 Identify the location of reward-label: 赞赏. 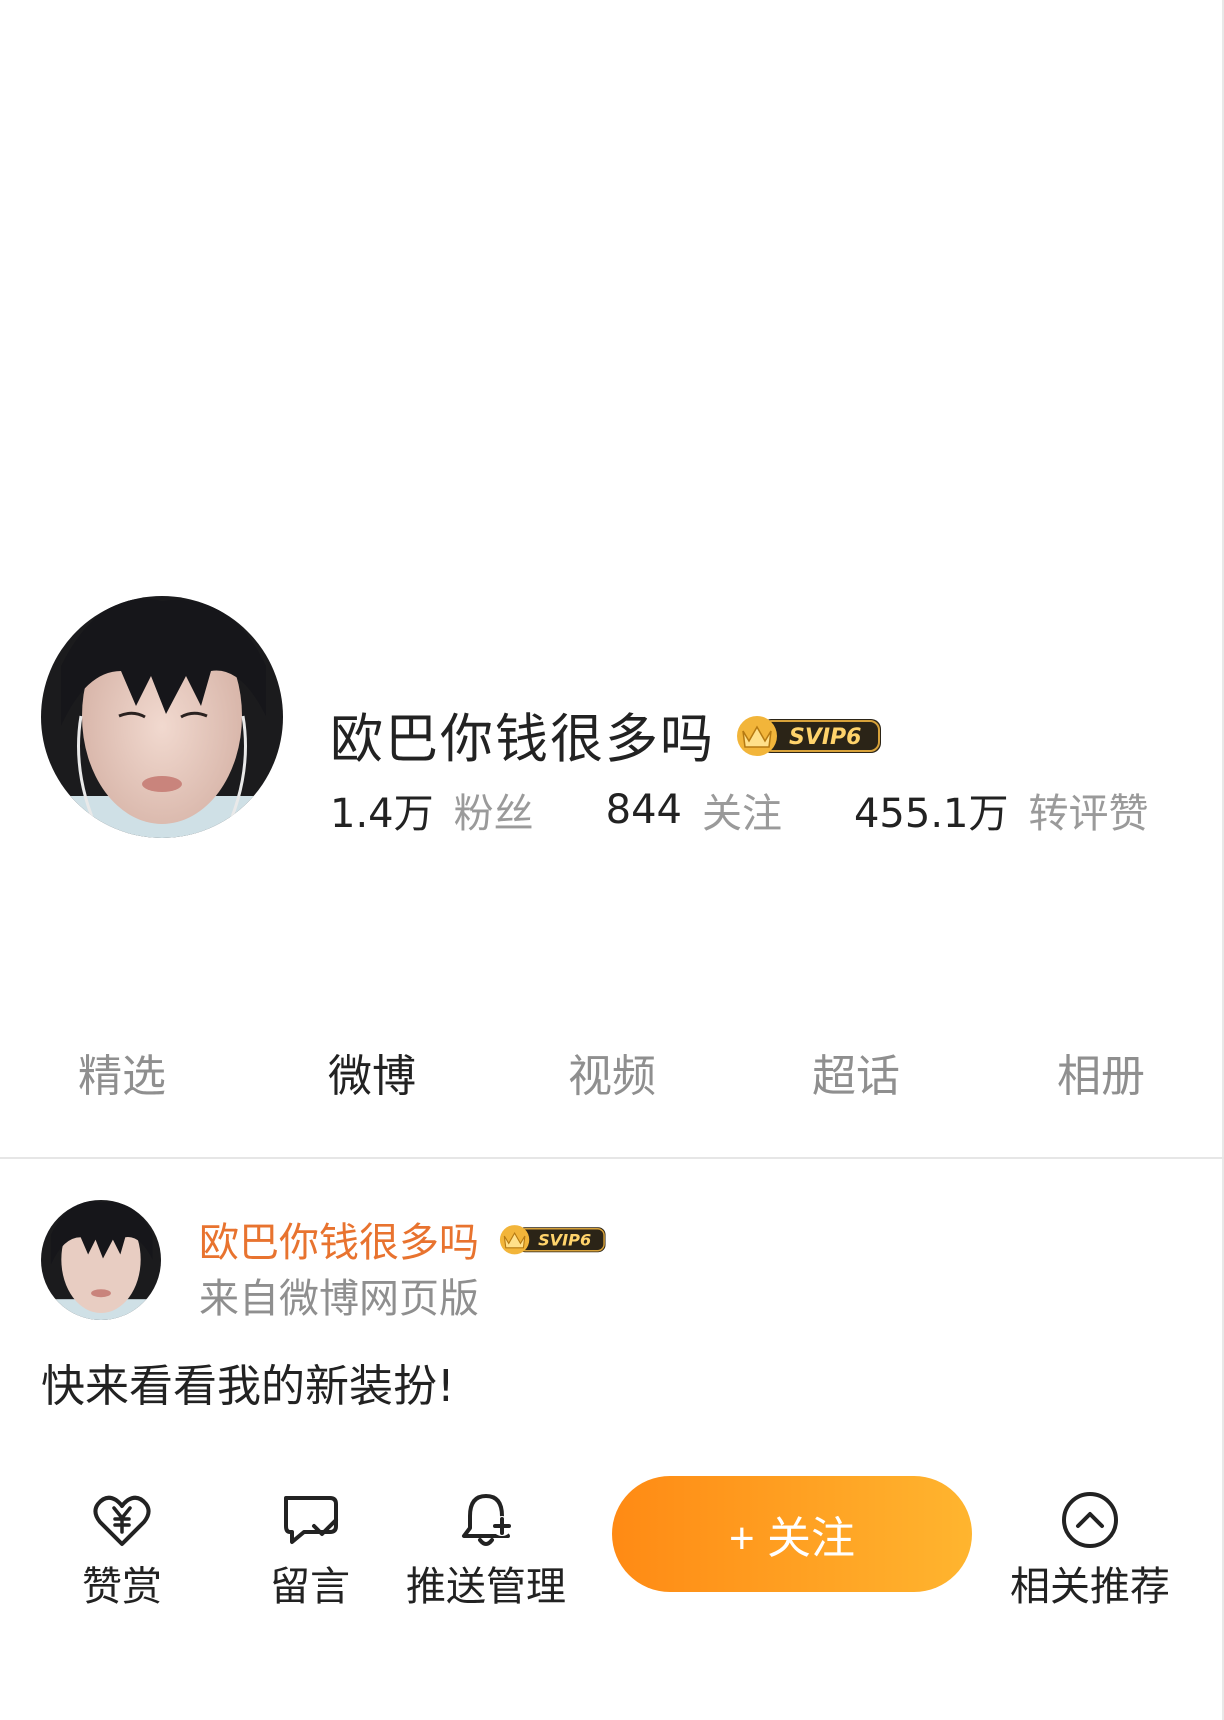
(122, 1587).